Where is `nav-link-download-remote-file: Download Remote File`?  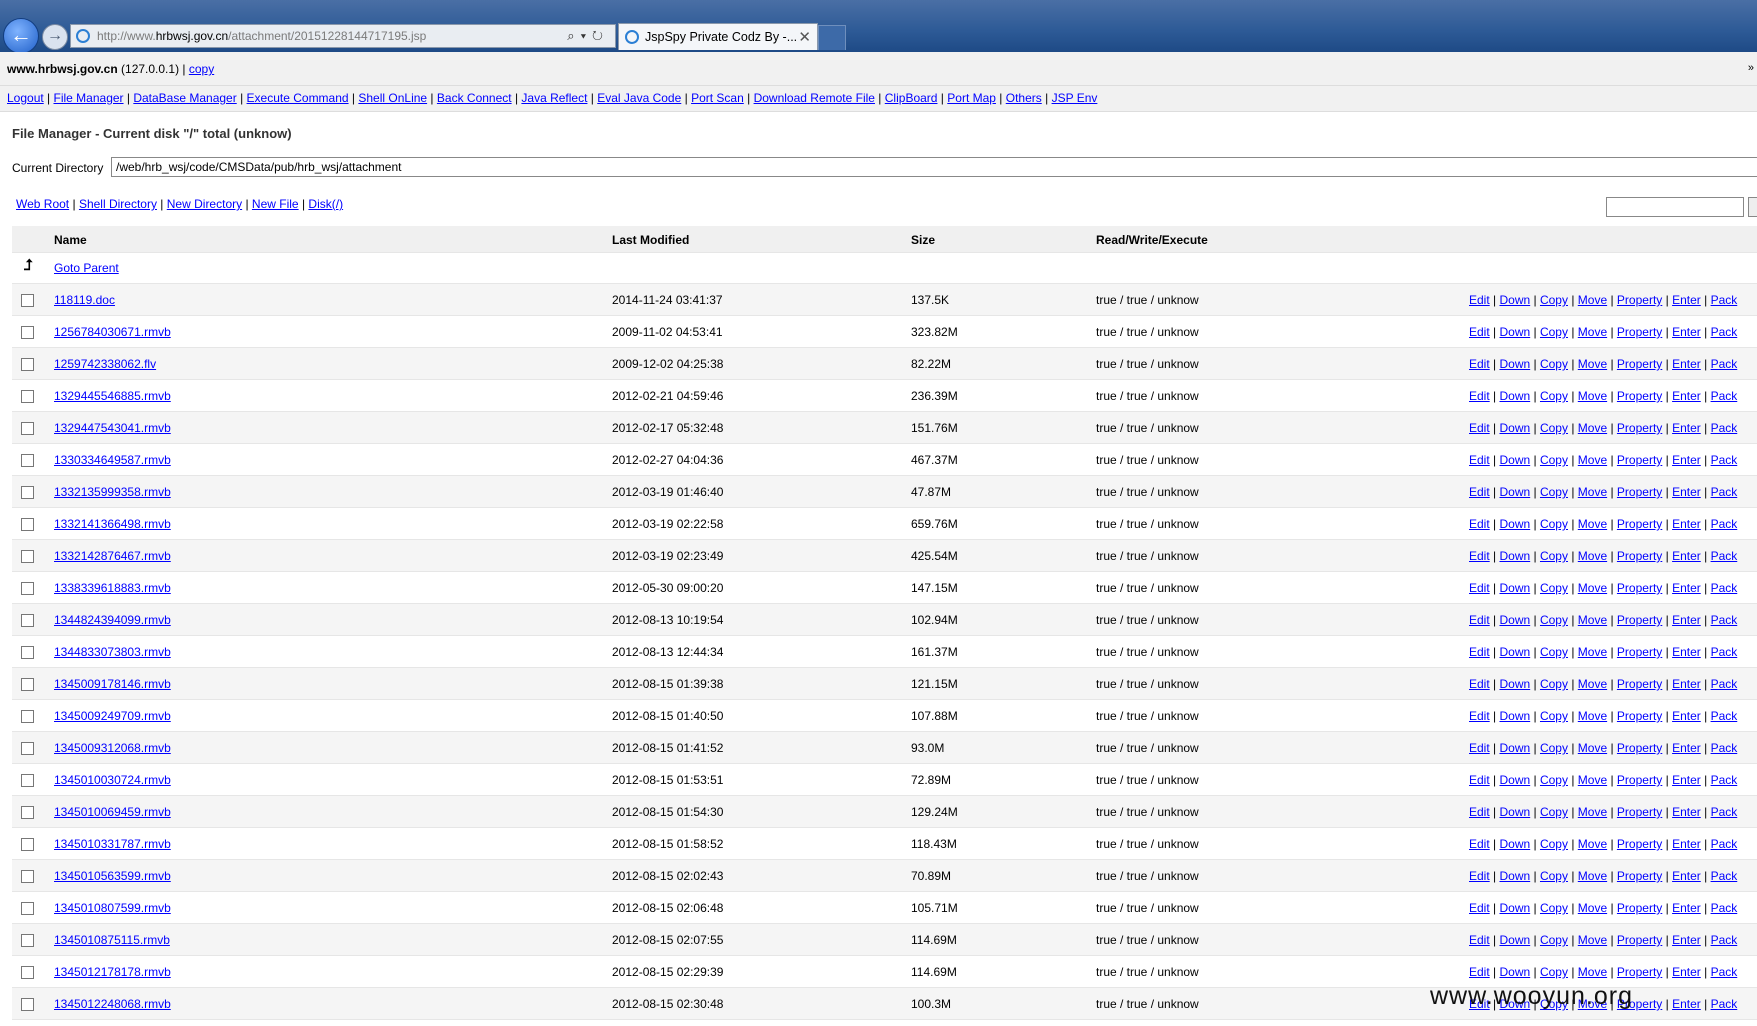
nav-link-download-remote-file: Download Remote File is located at coordinates (814, 98).